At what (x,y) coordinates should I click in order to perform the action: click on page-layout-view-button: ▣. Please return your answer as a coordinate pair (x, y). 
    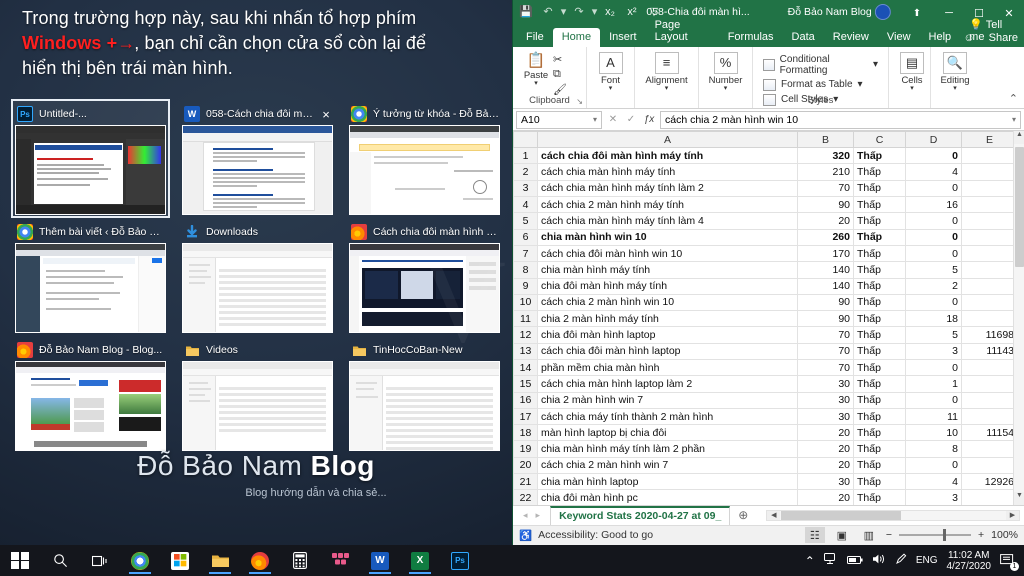
    Looking at the image, I should click on (842, 535).